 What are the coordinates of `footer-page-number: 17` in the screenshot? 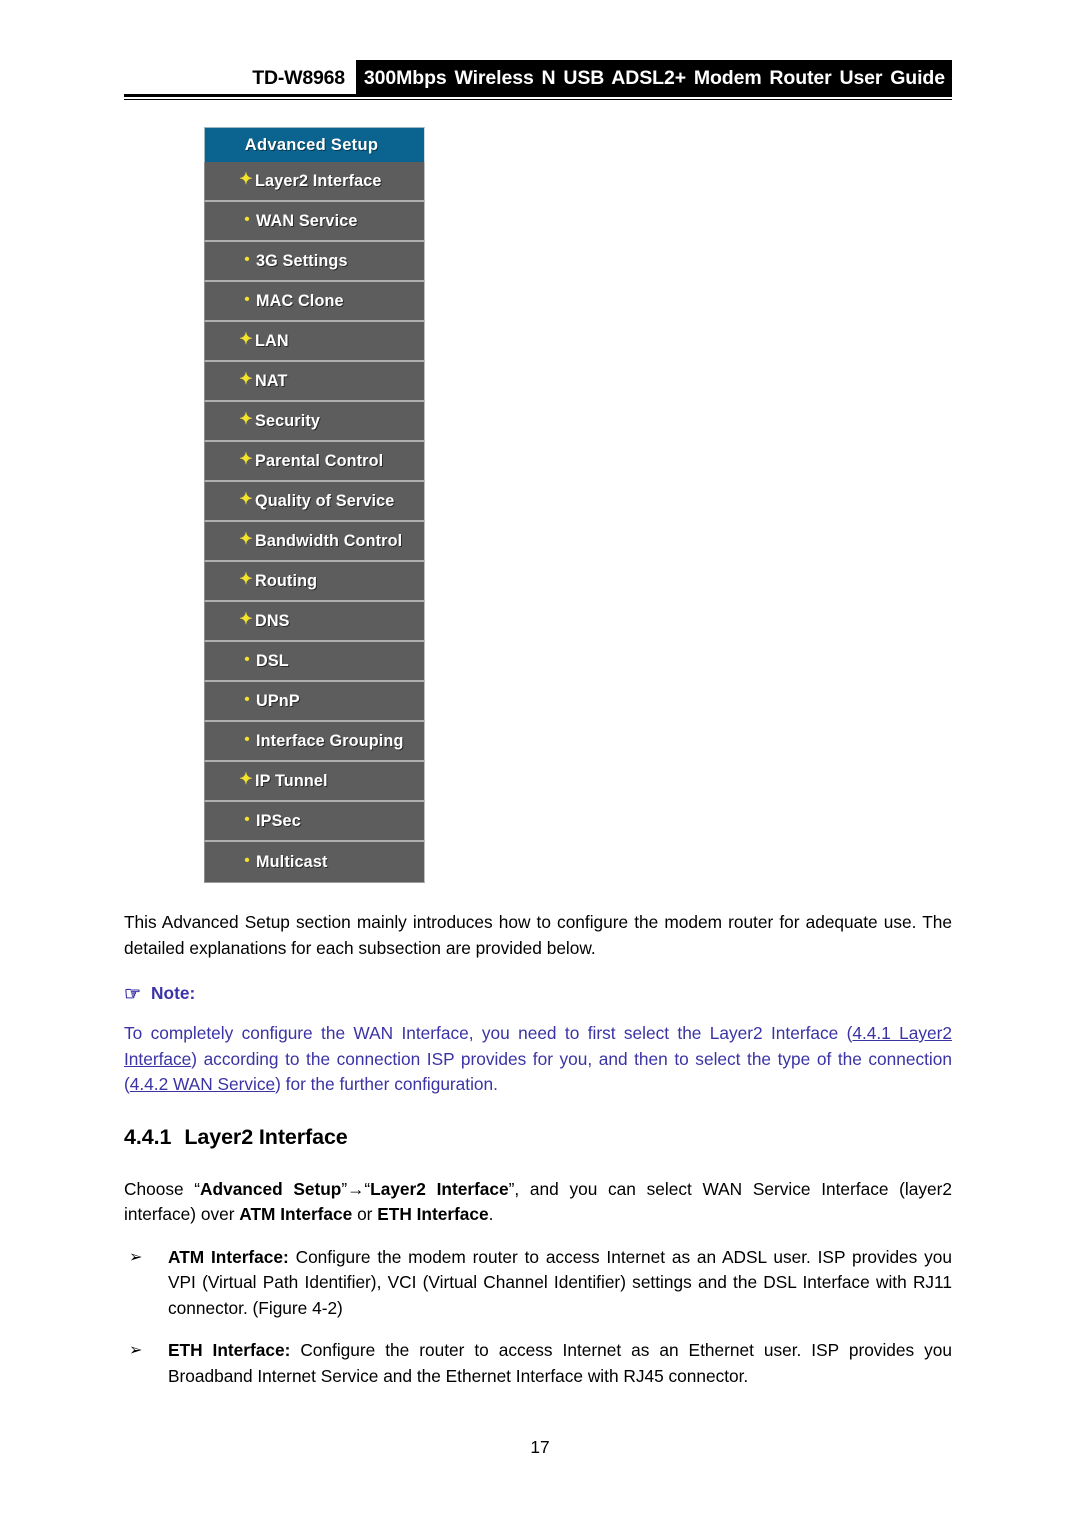 It's located at (540, 1447).